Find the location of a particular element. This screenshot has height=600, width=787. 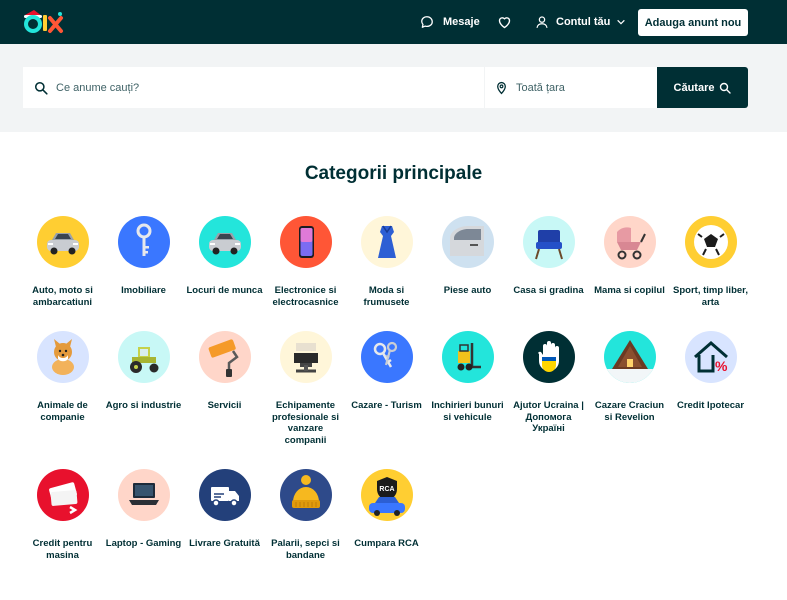

category-item: Credit pentru masina is located at coordinates (62, 515).